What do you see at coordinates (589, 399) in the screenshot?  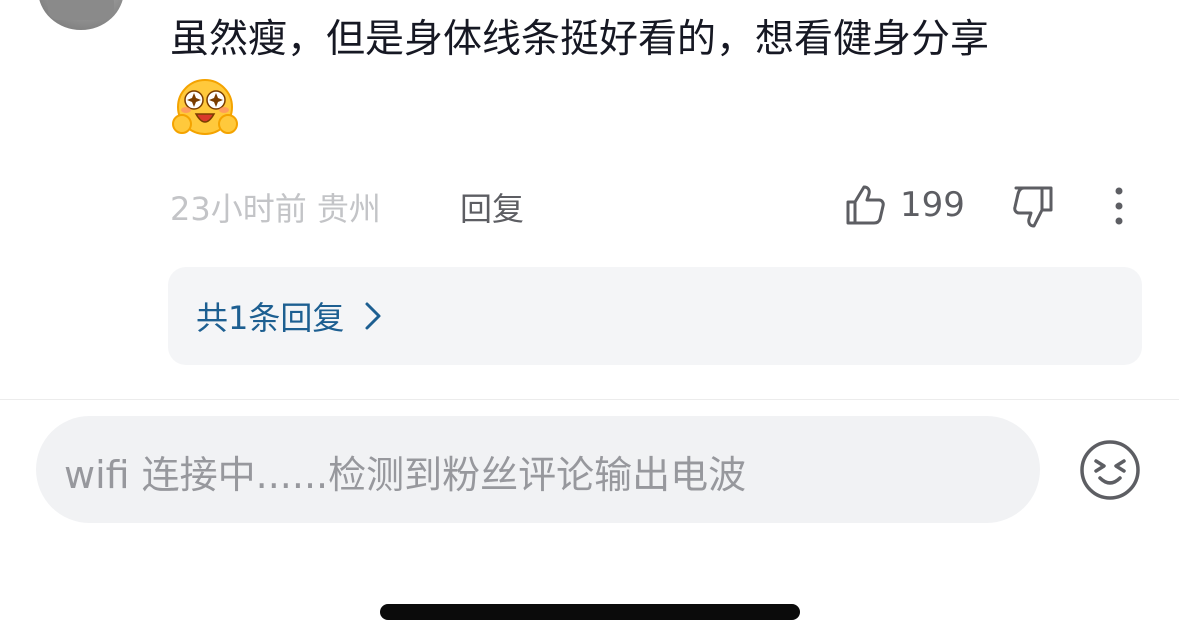 I see `divider` at bounding box center [589, 399].